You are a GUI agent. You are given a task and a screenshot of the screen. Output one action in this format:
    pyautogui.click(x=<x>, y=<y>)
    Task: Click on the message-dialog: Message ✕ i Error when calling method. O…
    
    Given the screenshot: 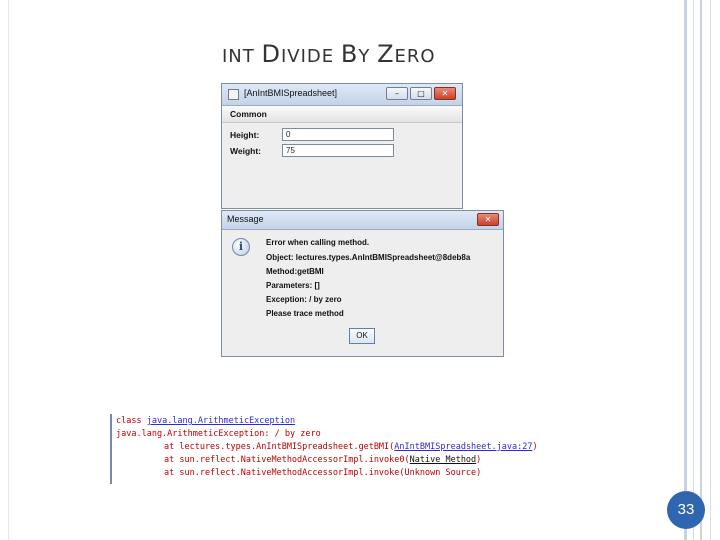 What is the action you would take?
    pyautogui.click(x=362, y=283)
    